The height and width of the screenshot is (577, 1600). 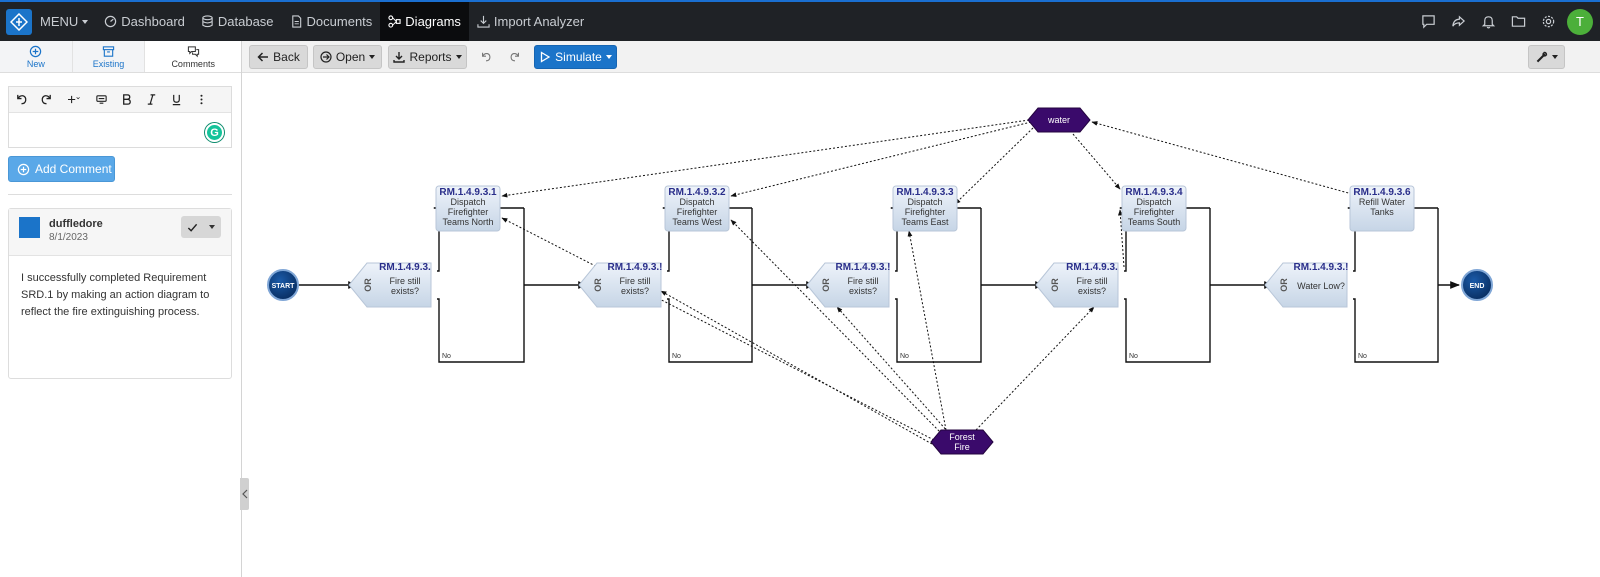 What do you see at coordinates (212, 227) in the screenshot?
I see `chevron-down-icon` at bounding box center [212, 227].